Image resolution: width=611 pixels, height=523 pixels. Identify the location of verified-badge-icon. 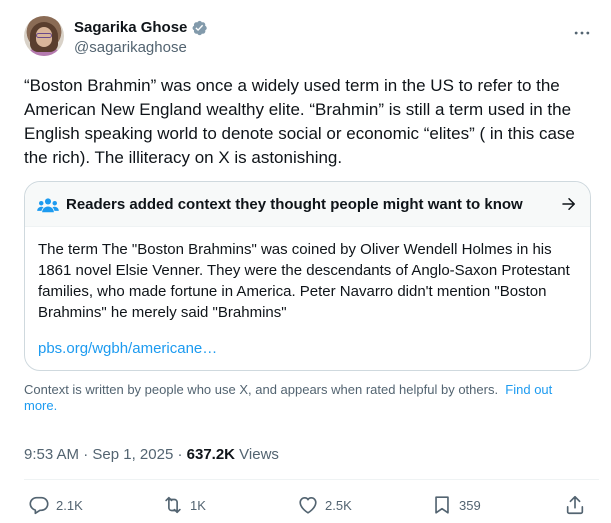
(200, 28).